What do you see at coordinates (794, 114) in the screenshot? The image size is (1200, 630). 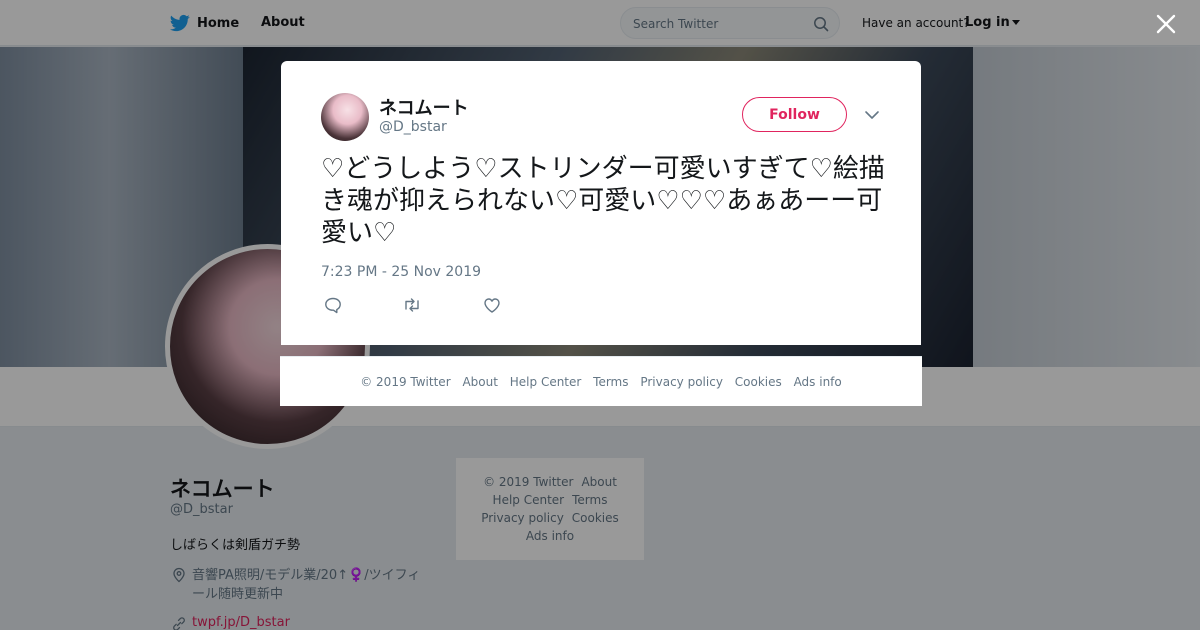 I see `follow-button: Follow` at bounding box center [794, 114].